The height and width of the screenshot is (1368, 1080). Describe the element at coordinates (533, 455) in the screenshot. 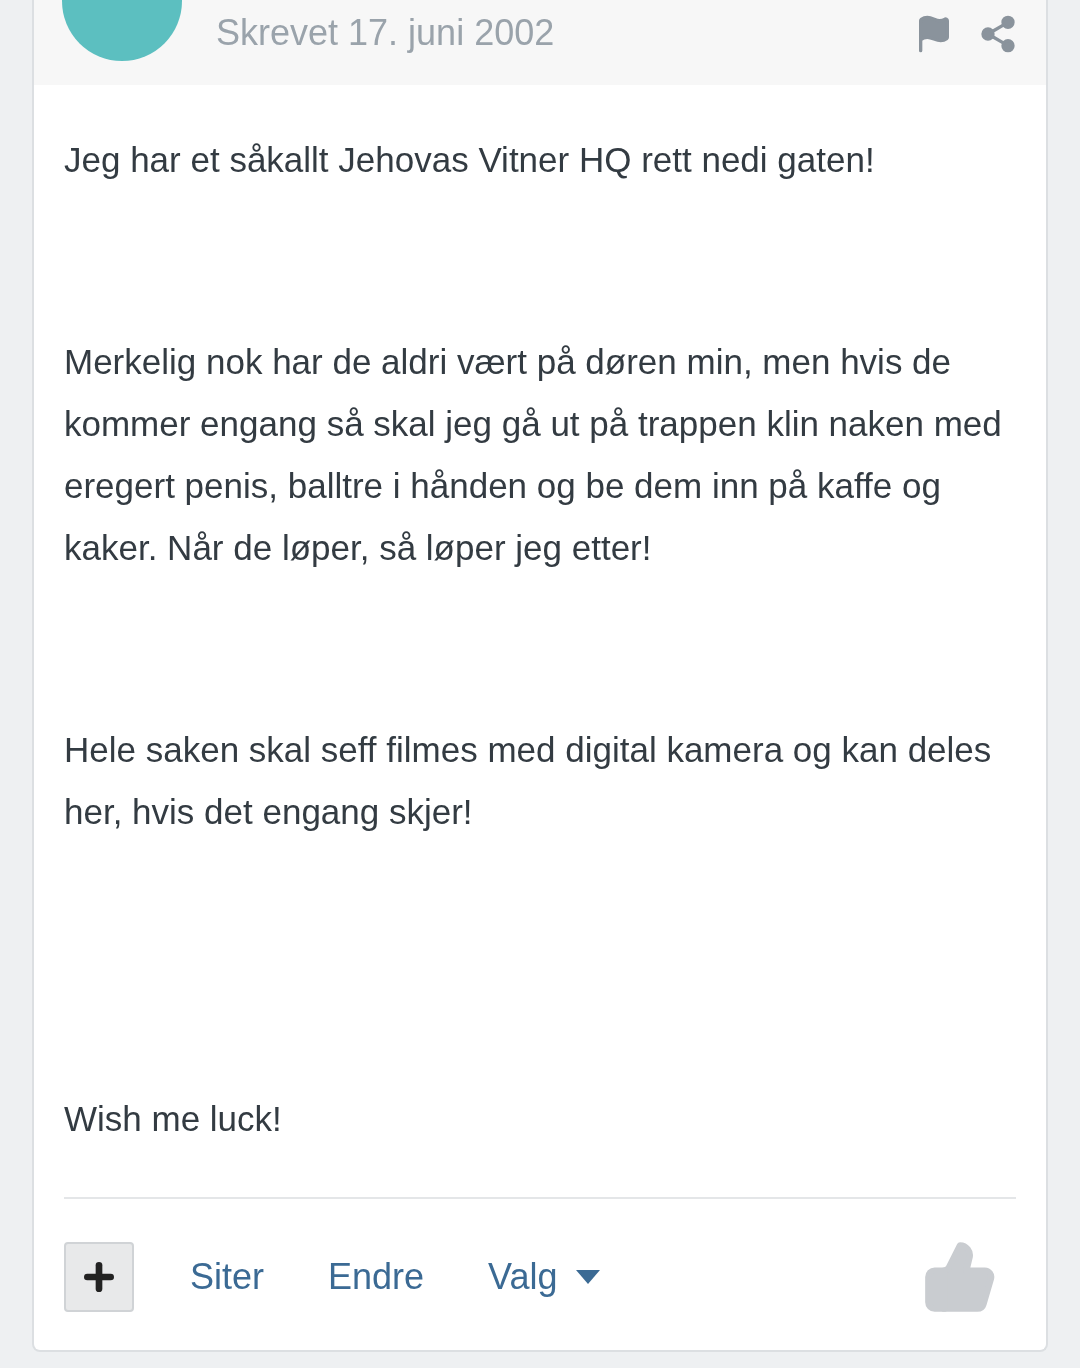

I see `post-paragraph: Merkelig nok har de aldri vært på døren min, men hvis de kommer engang så skal jeg gå ut på trappen klin naken med eregert penis, balltre i hånden og be dem inn på kaffe og kaker. Når de løper, så løper jeg etter!` at that location.